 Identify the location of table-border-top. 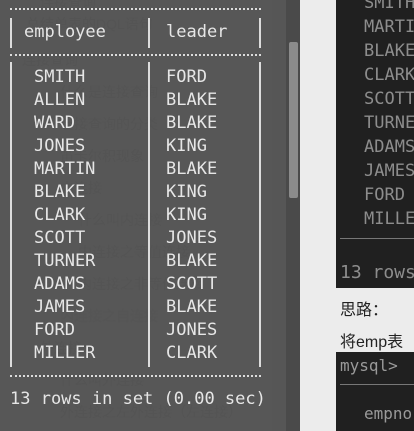
(135, 9).